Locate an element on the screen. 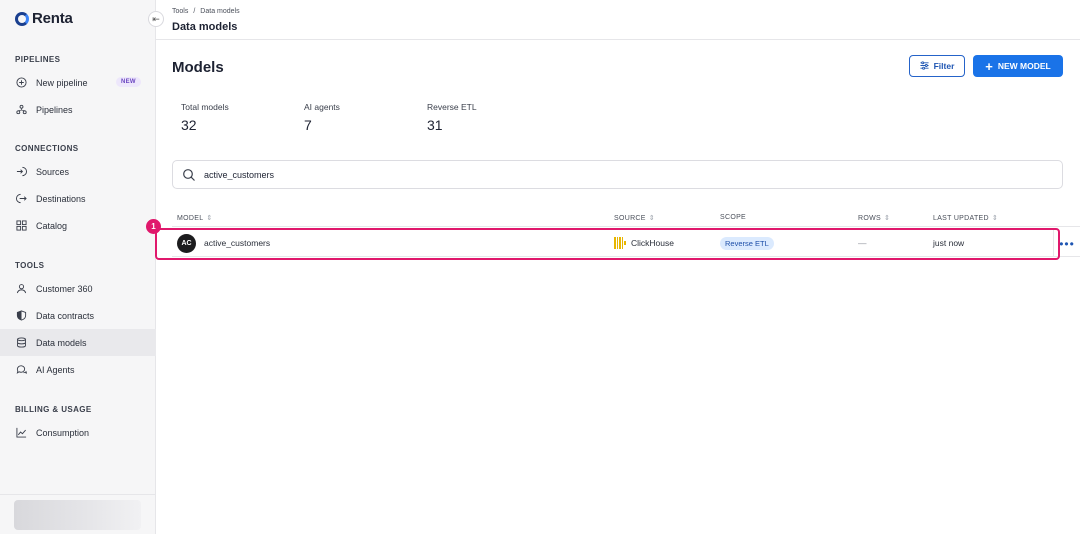 The image size is (1080, 534). sidebar-item-label: Customer 360 is located at coordinates (64, 288).